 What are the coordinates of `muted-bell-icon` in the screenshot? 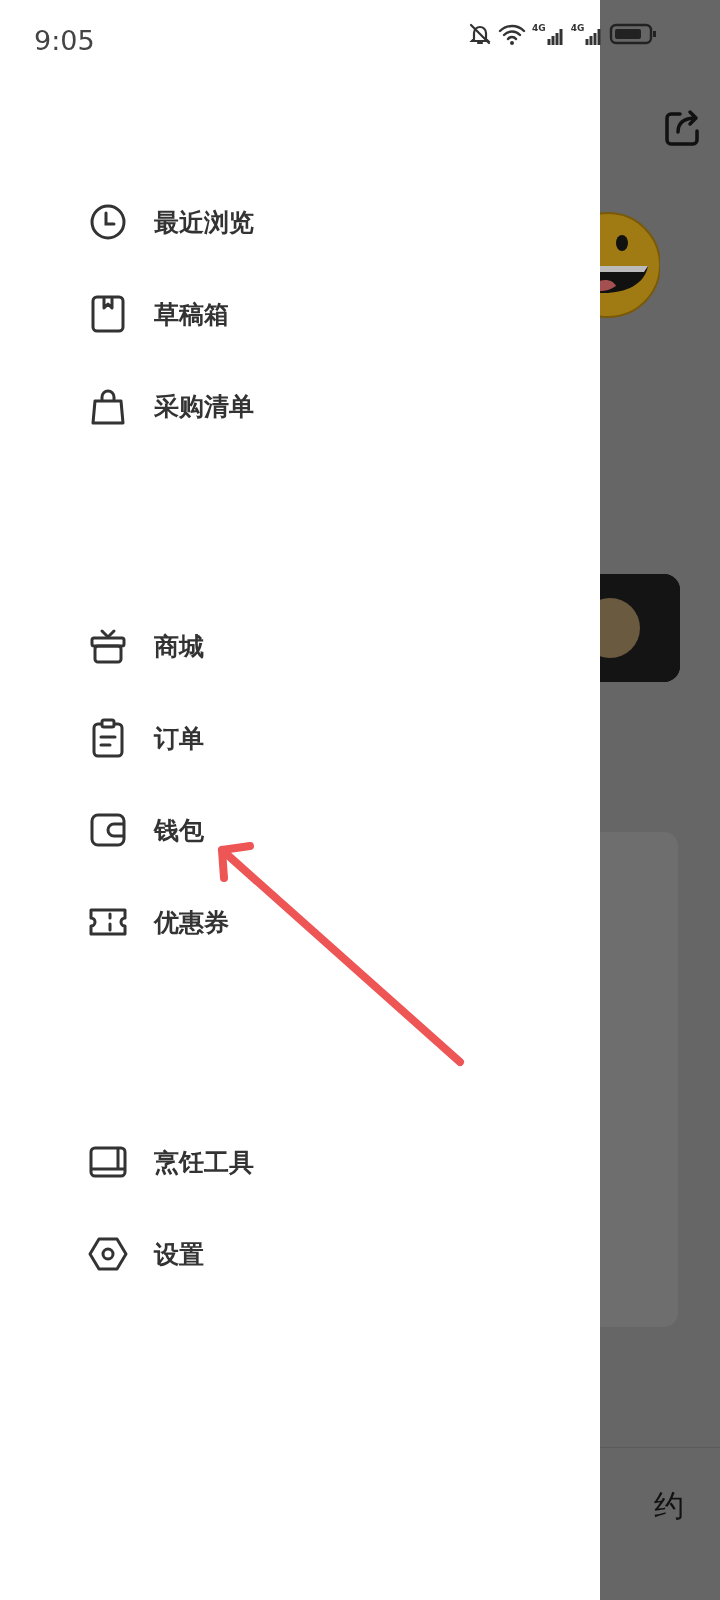 It's located at (480, 34).